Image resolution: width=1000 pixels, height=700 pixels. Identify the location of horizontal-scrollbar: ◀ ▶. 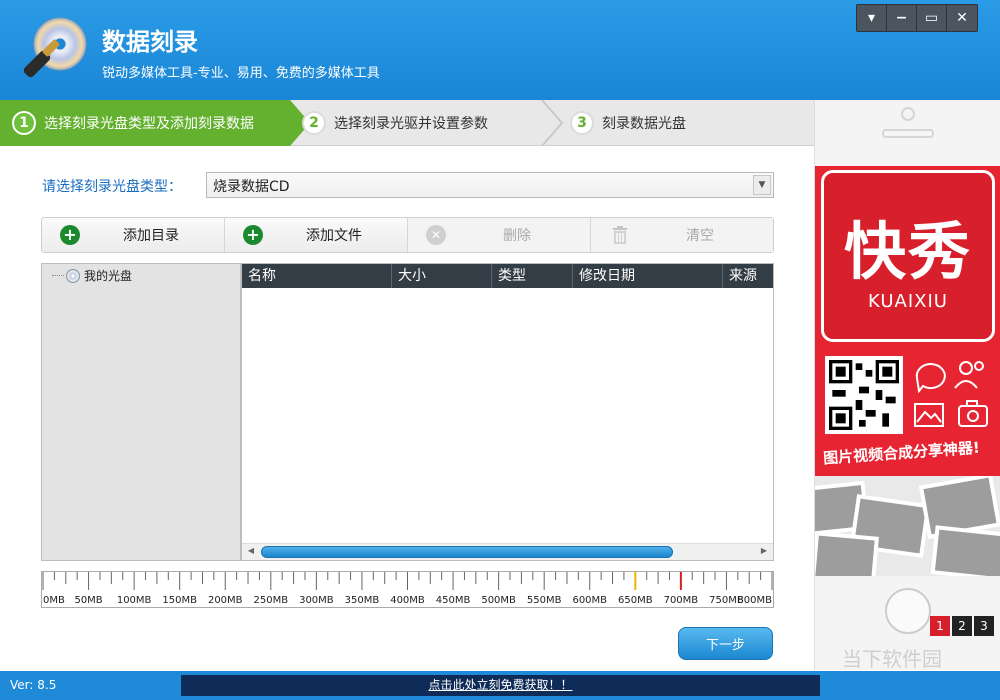
(507, 551).